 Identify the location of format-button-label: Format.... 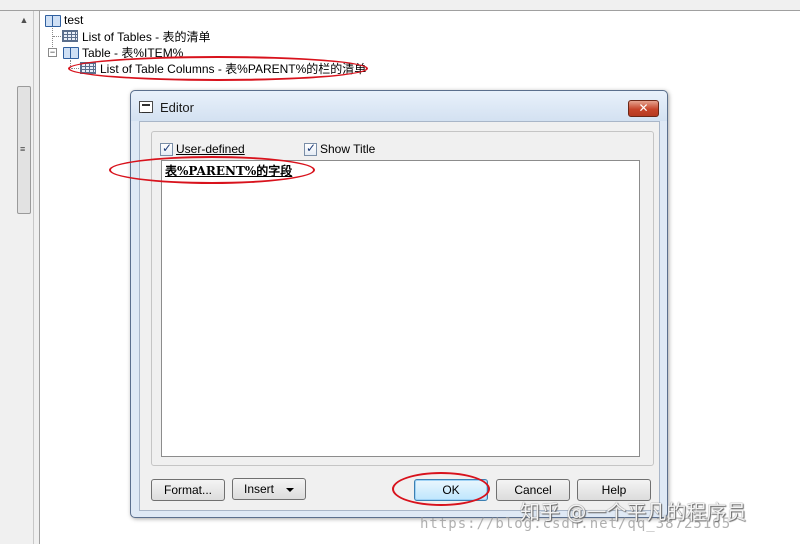
(187, 490).